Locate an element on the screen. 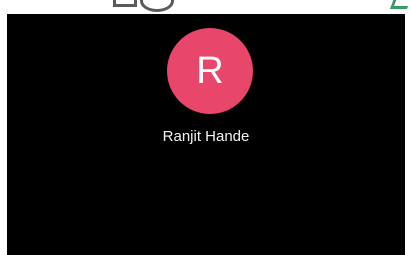 The width and height of the screenshot is (411, 255). caller-name: Ranjit Hande is located at coordinates (206, 136).